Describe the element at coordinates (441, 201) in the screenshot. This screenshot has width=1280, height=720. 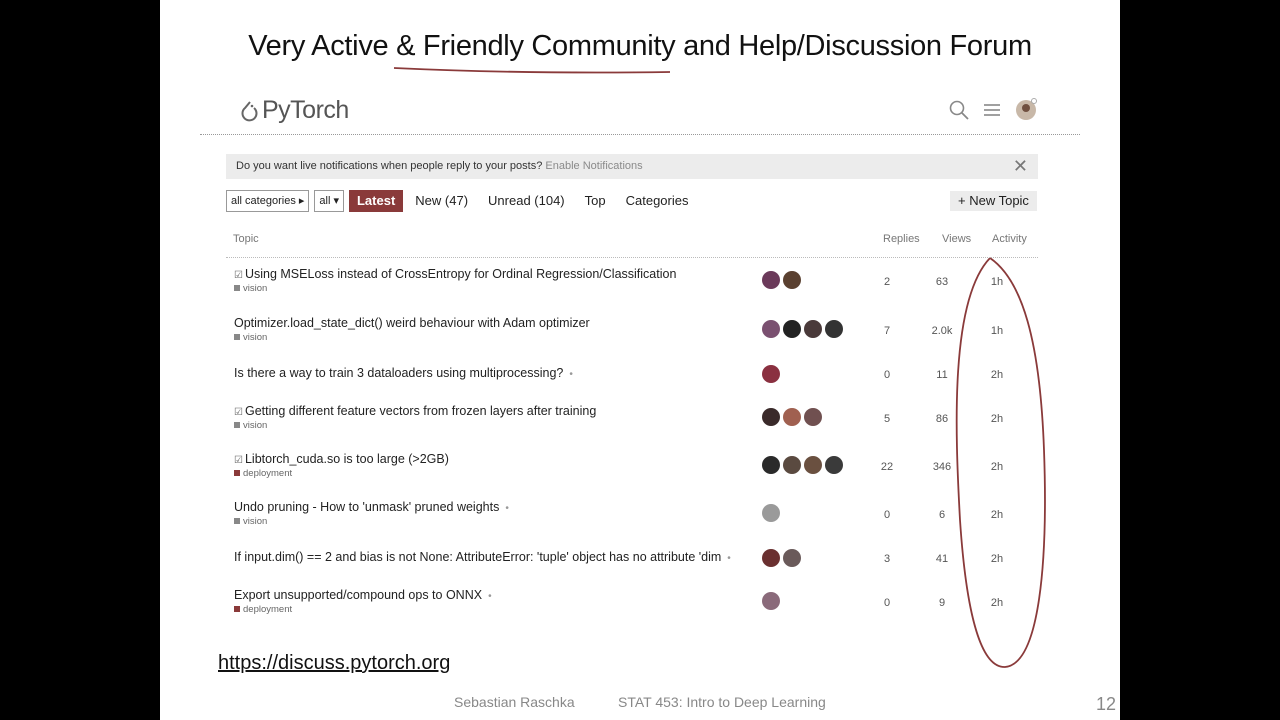
I see `tab-new: New (47)` at that location.